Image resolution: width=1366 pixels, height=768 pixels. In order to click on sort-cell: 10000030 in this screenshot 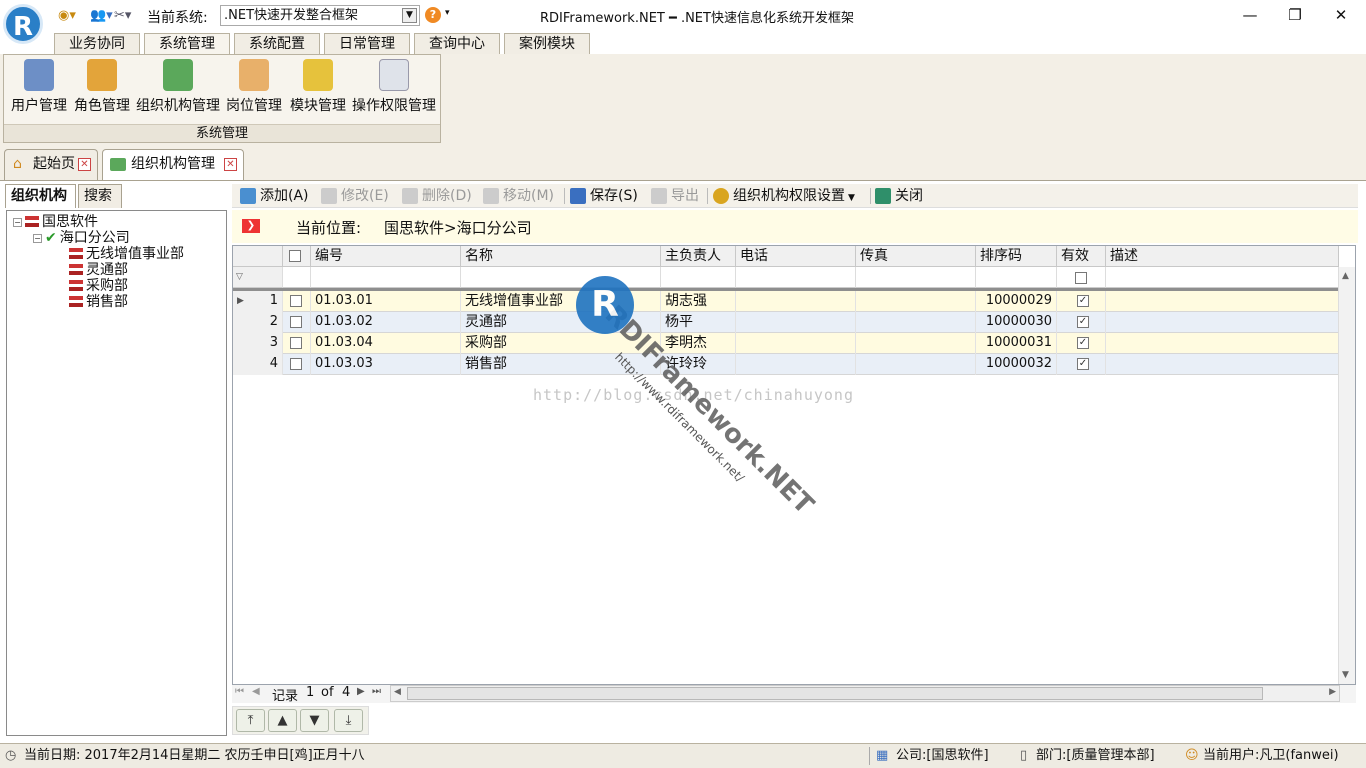, I will do `click(1016, 322)`.